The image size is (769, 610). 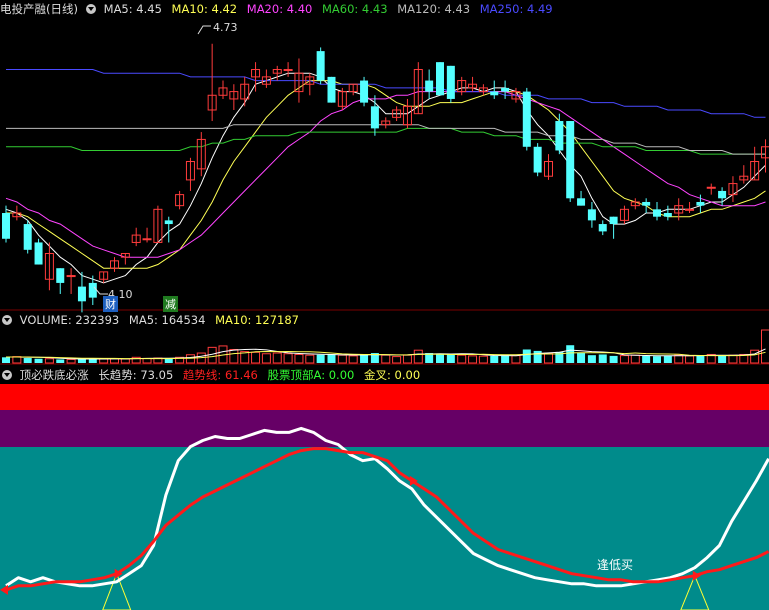 I want to click on ma5-label: MA5: 4.45, so click(x=132, y=9).